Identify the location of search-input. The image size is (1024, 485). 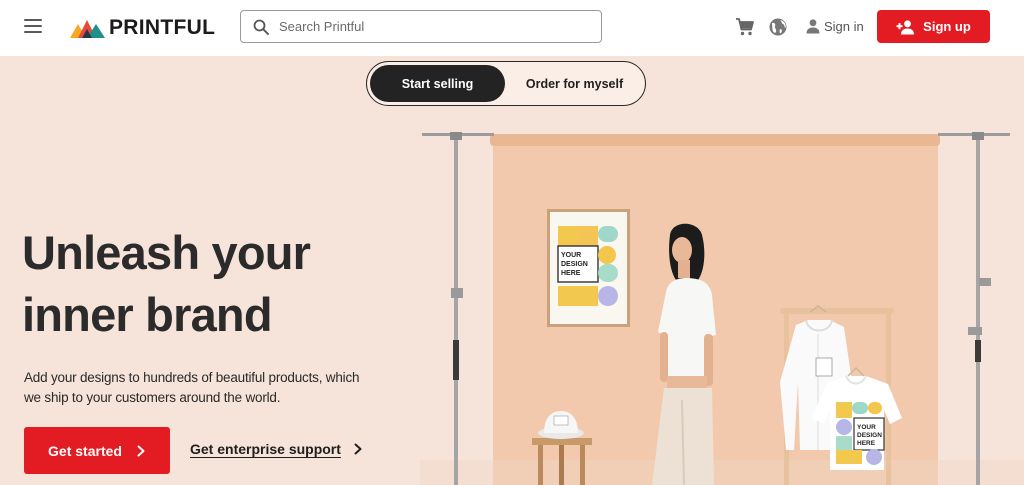
(429, 26).